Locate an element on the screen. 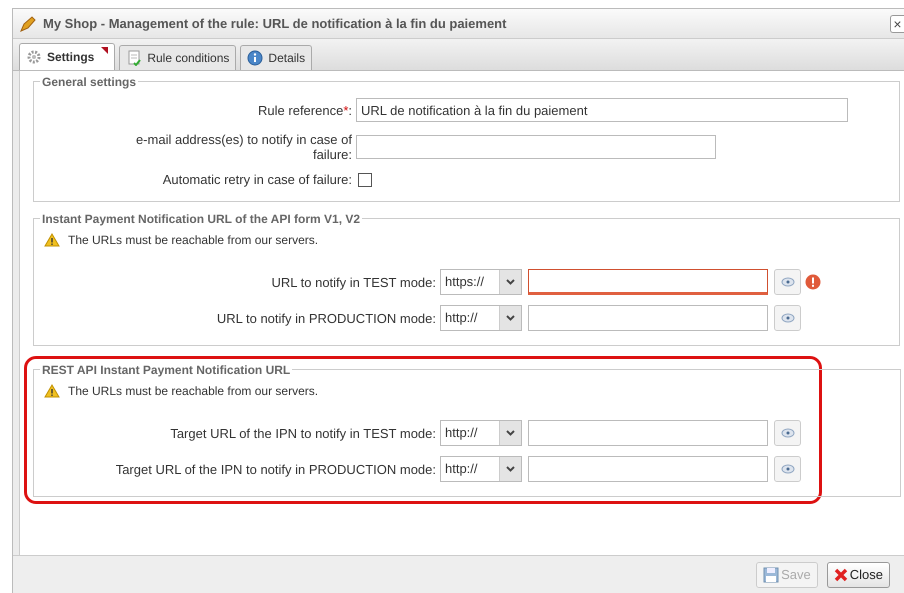 The height and width of the screenshot is (593, 904). field-label: Target URL of the IPN to notify in TEST mode: is located at coordinates (303, 433).